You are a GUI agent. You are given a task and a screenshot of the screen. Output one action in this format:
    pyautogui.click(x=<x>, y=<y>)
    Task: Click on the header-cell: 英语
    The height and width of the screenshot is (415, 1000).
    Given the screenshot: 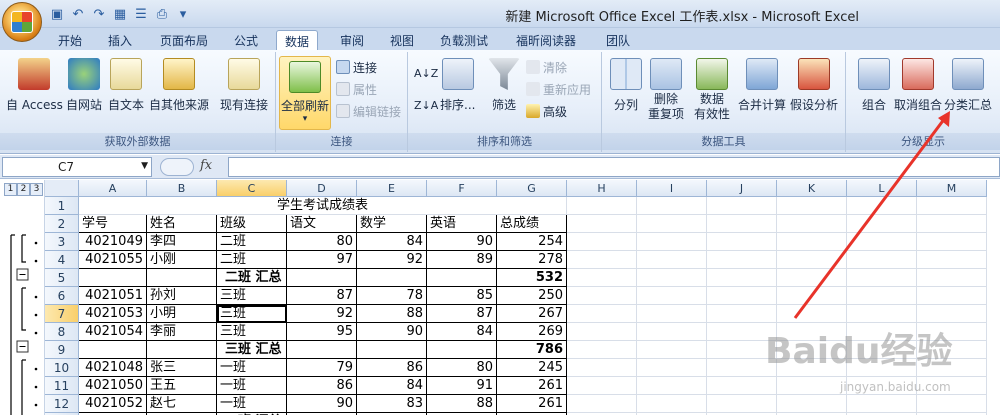 What is the action you would take?
    pyautogui.click(x=462, y=224)
    